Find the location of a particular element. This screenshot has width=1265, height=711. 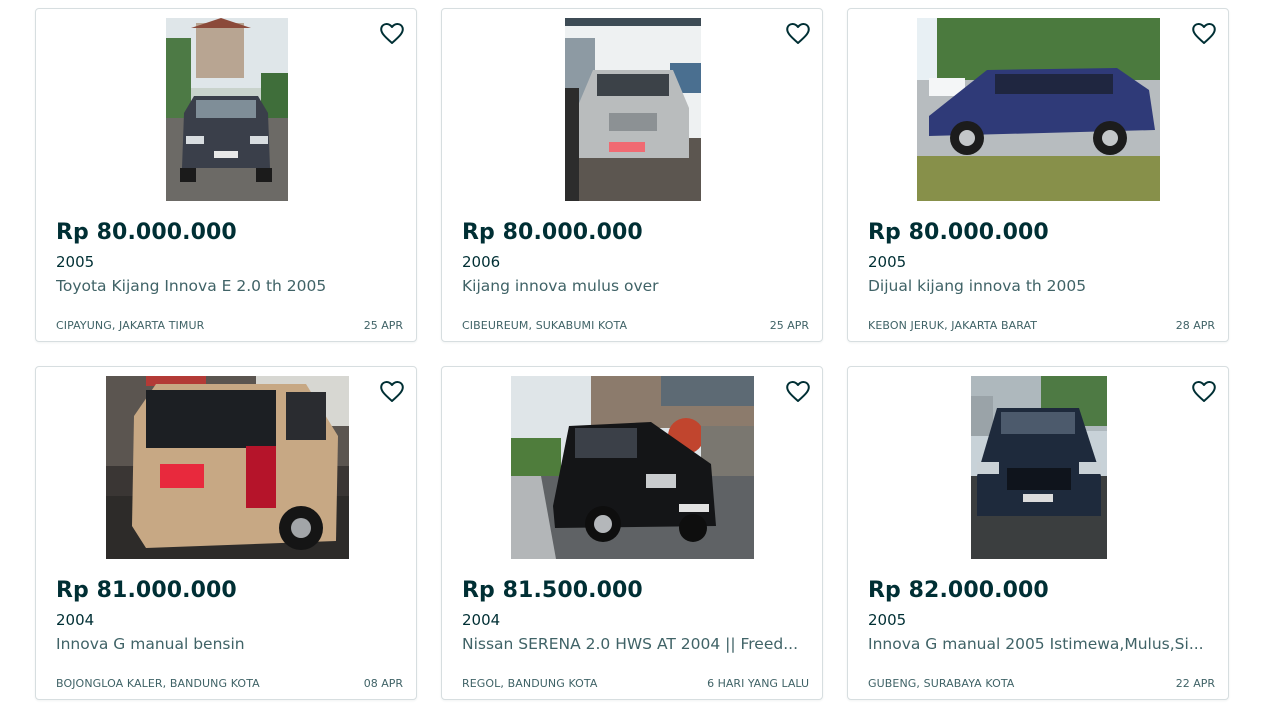

listing-price: Rp 82.000.000 is located at coordinates (958, 590).